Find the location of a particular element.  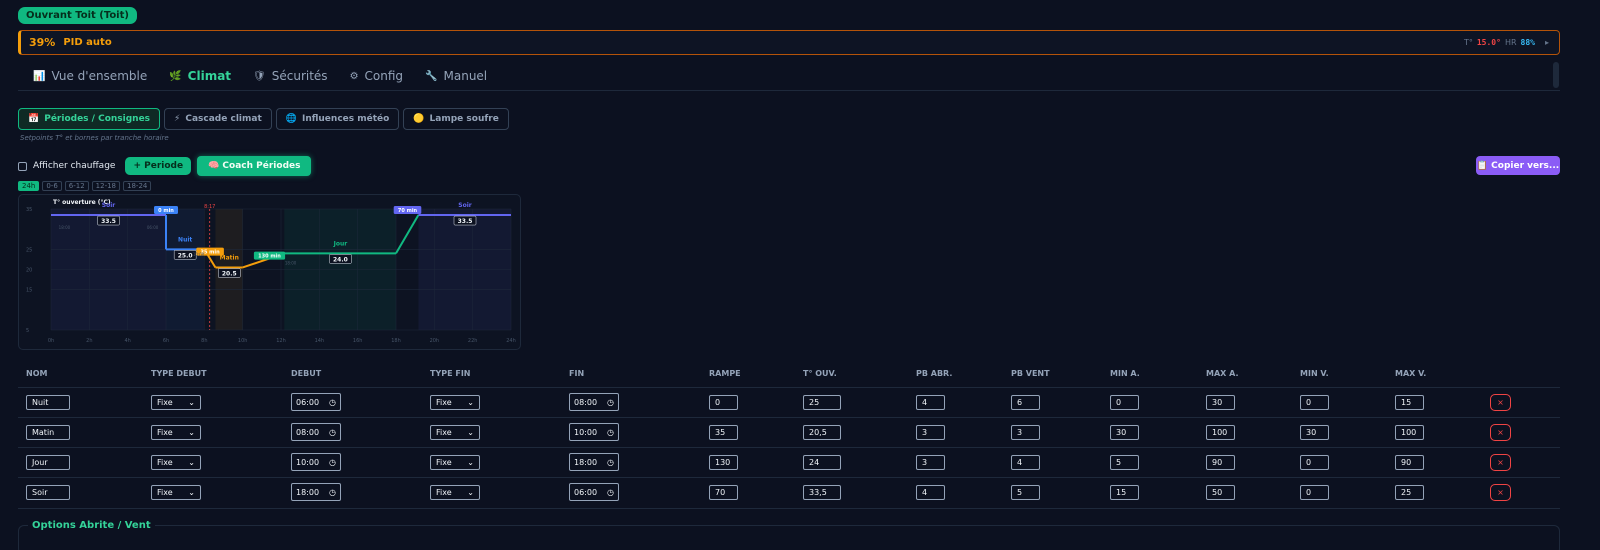

max-shelter-input: 90 is located at coordinates (1220, 462).